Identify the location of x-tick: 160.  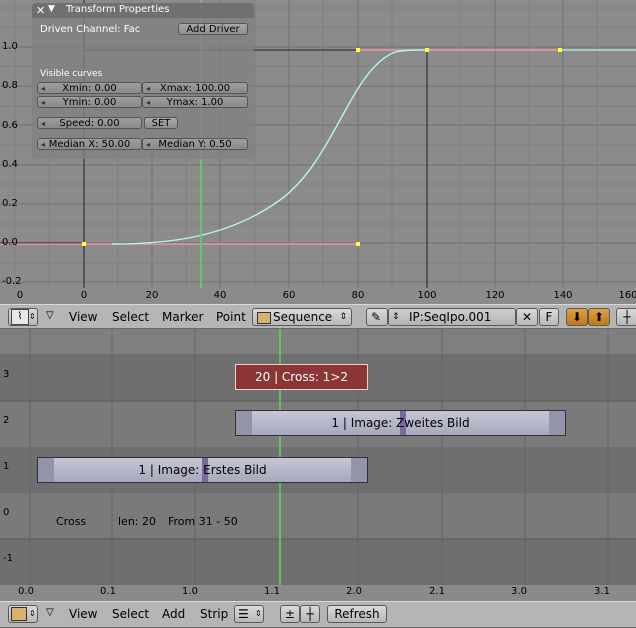
(627, 295).